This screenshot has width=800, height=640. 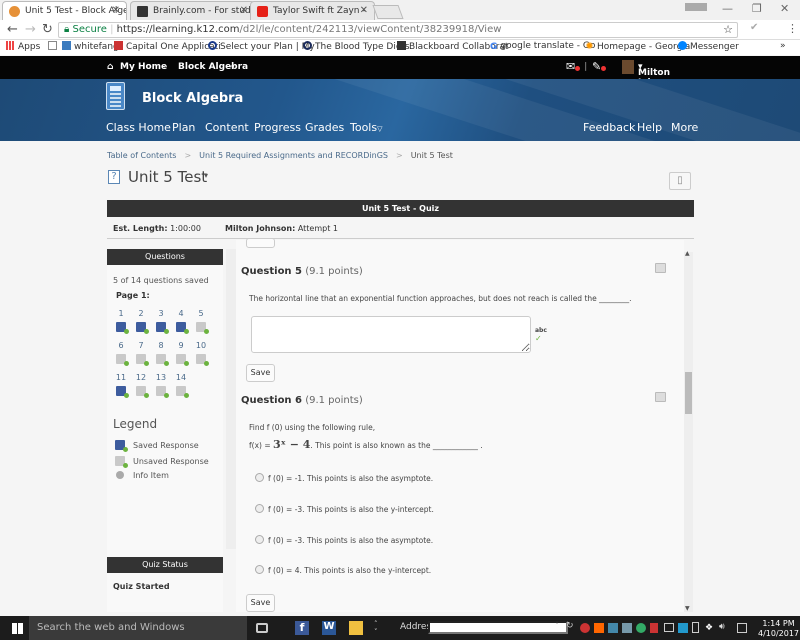 I want to click on title-menu-icon: ▾, so click(x=206, y=175).